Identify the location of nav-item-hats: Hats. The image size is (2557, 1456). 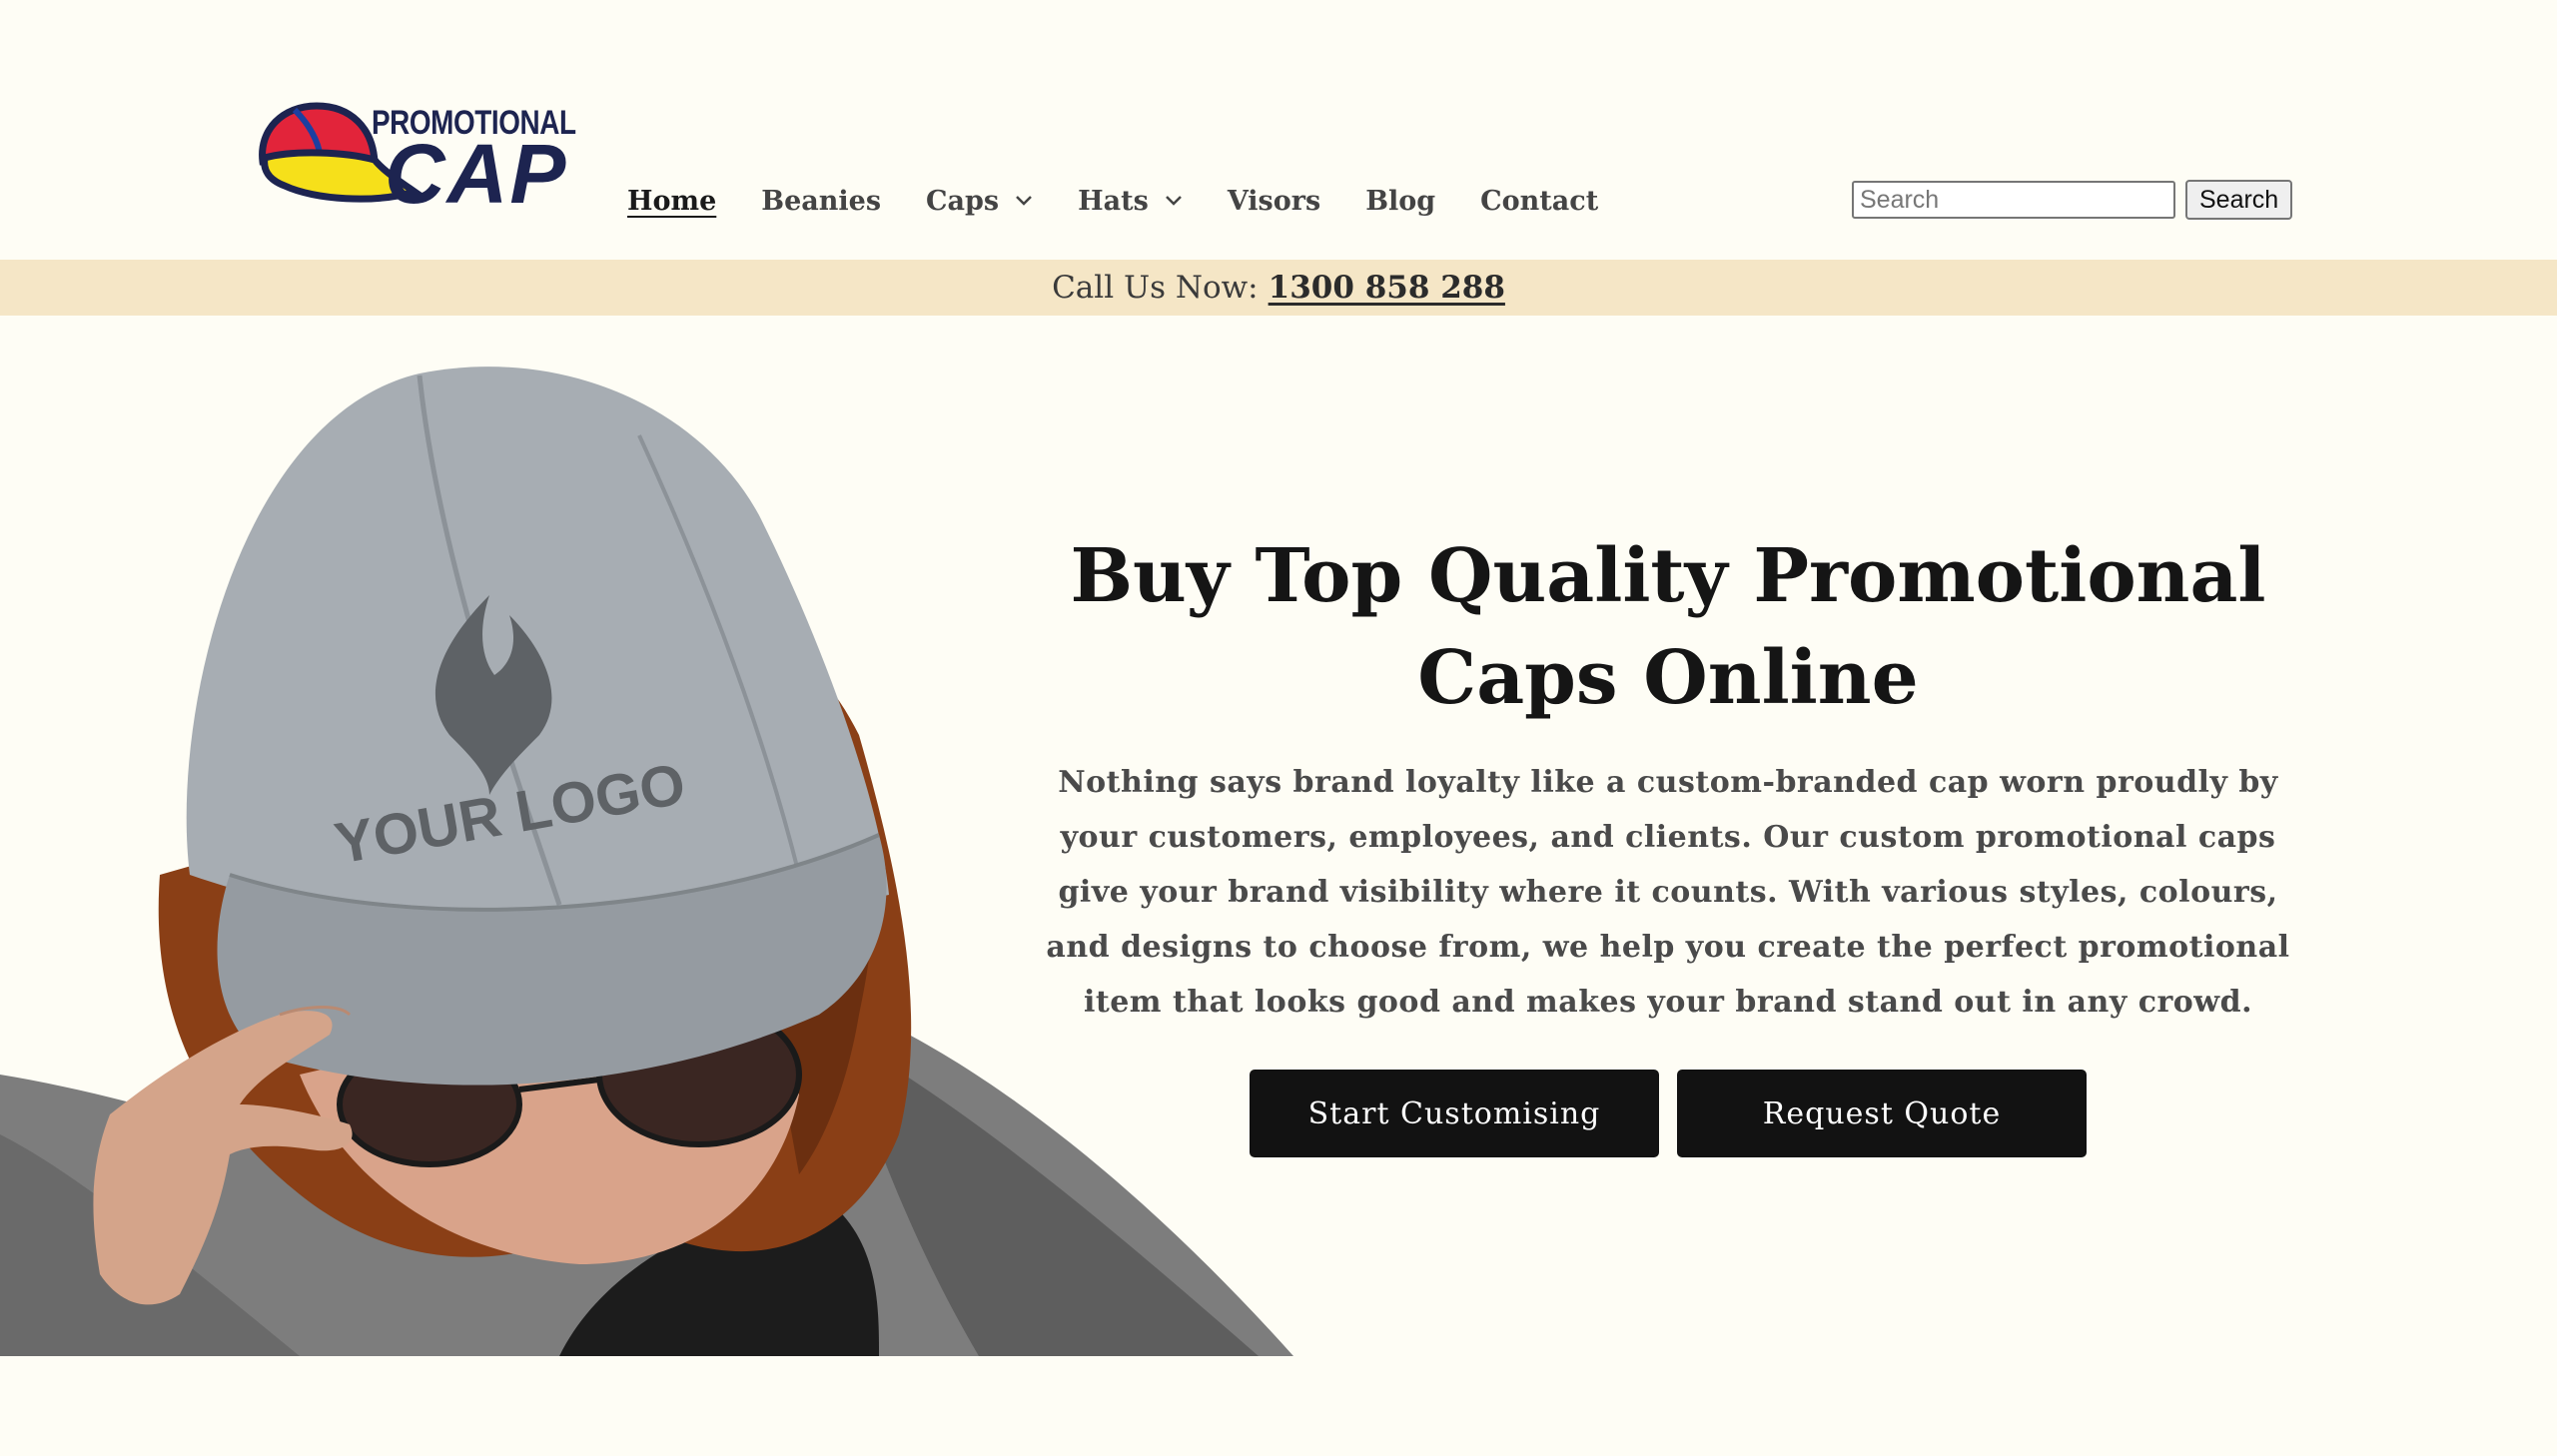
(1130, 202).